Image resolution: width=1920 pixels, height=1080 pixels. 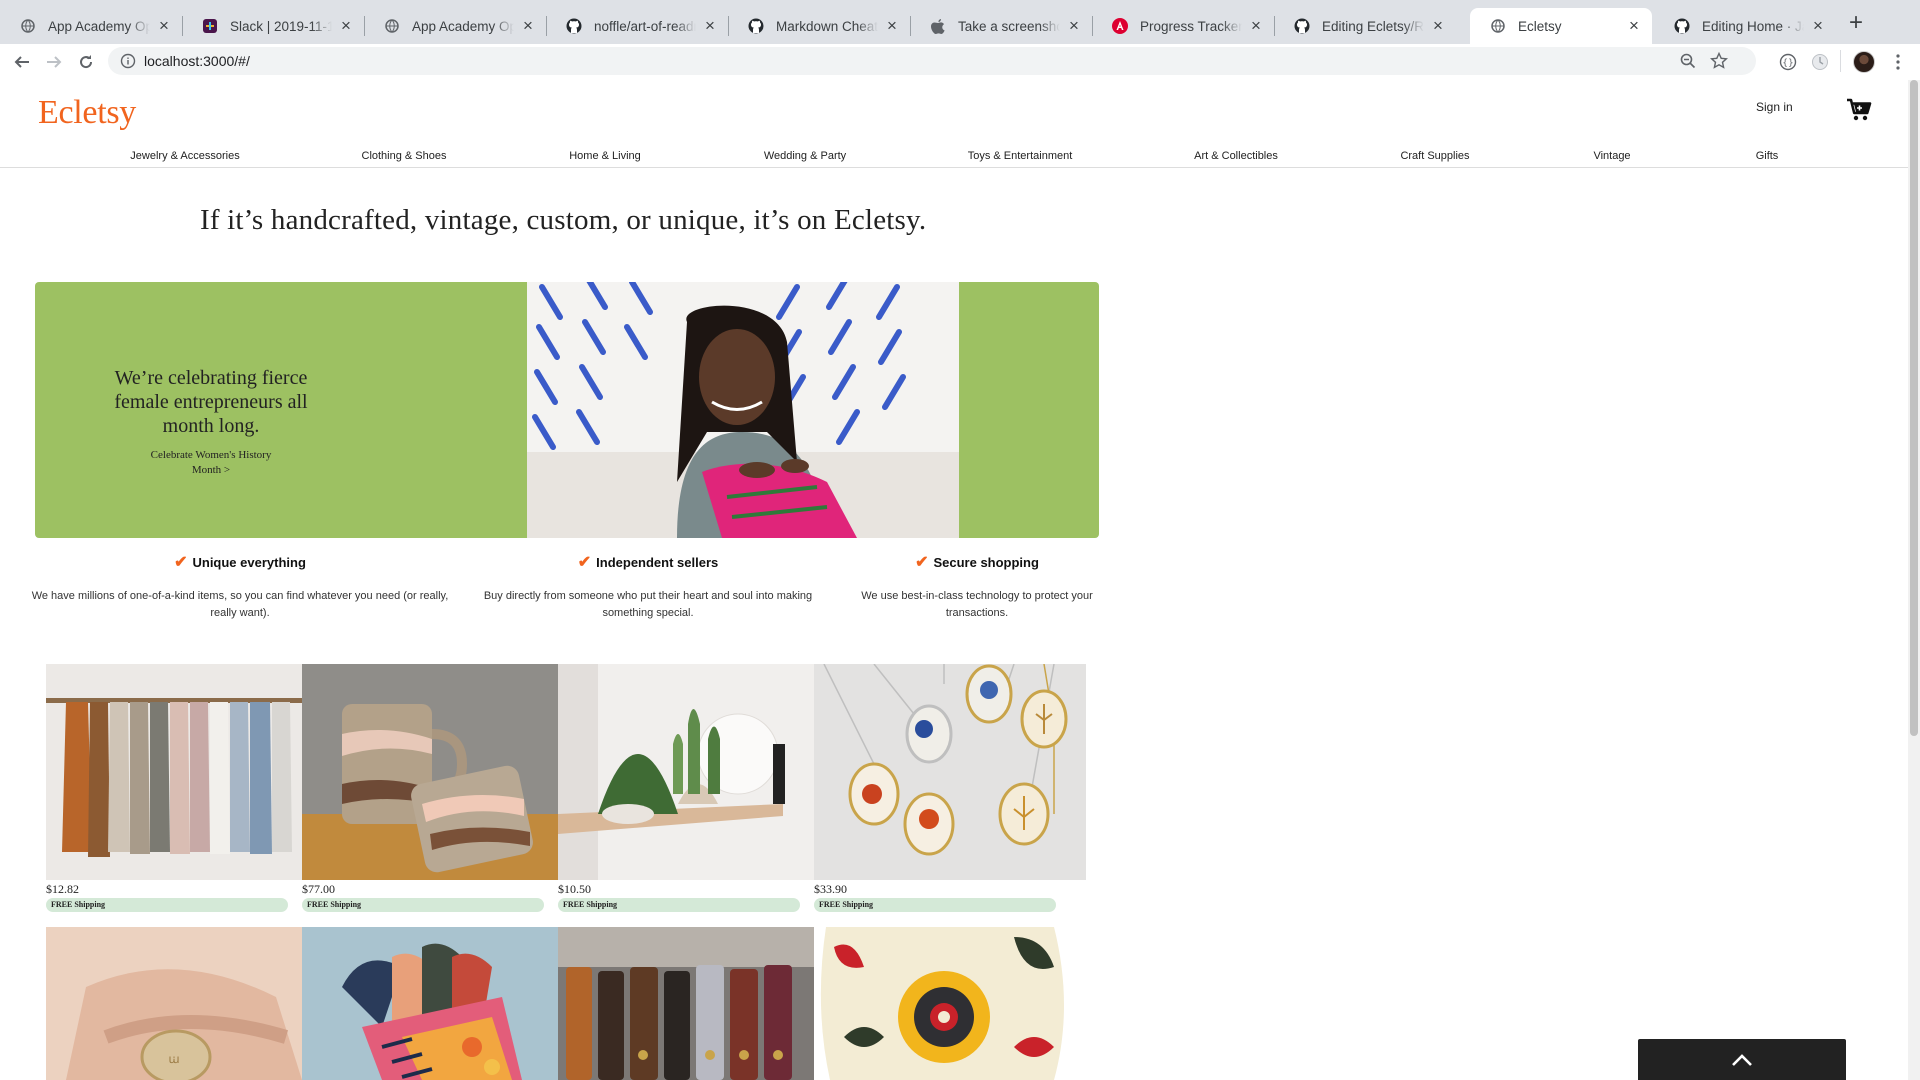 I want to click on product-card: $33.90 FREE Shipping, so click(x=950, y=790).